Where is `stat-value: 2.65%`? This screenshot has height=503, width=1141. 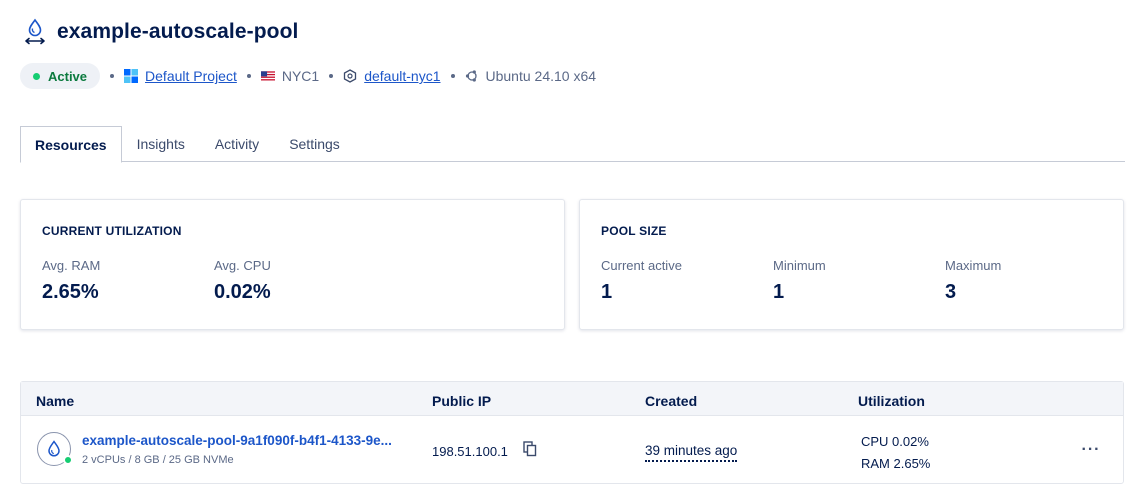 stat-value: 2.65% is located at coordinates (70, 292).